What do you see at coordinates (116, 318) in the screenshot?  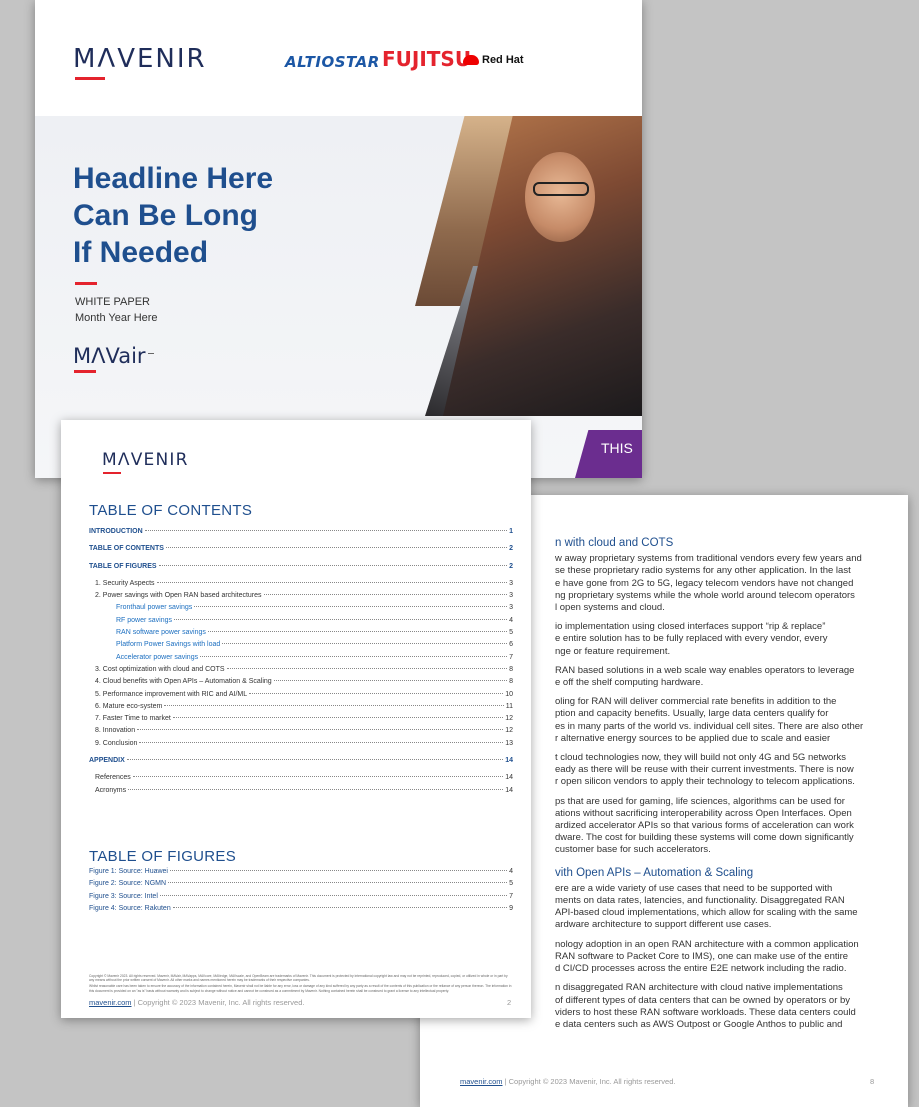 I see `doc-date: Month Year Here` at bounding box center [116, 318].